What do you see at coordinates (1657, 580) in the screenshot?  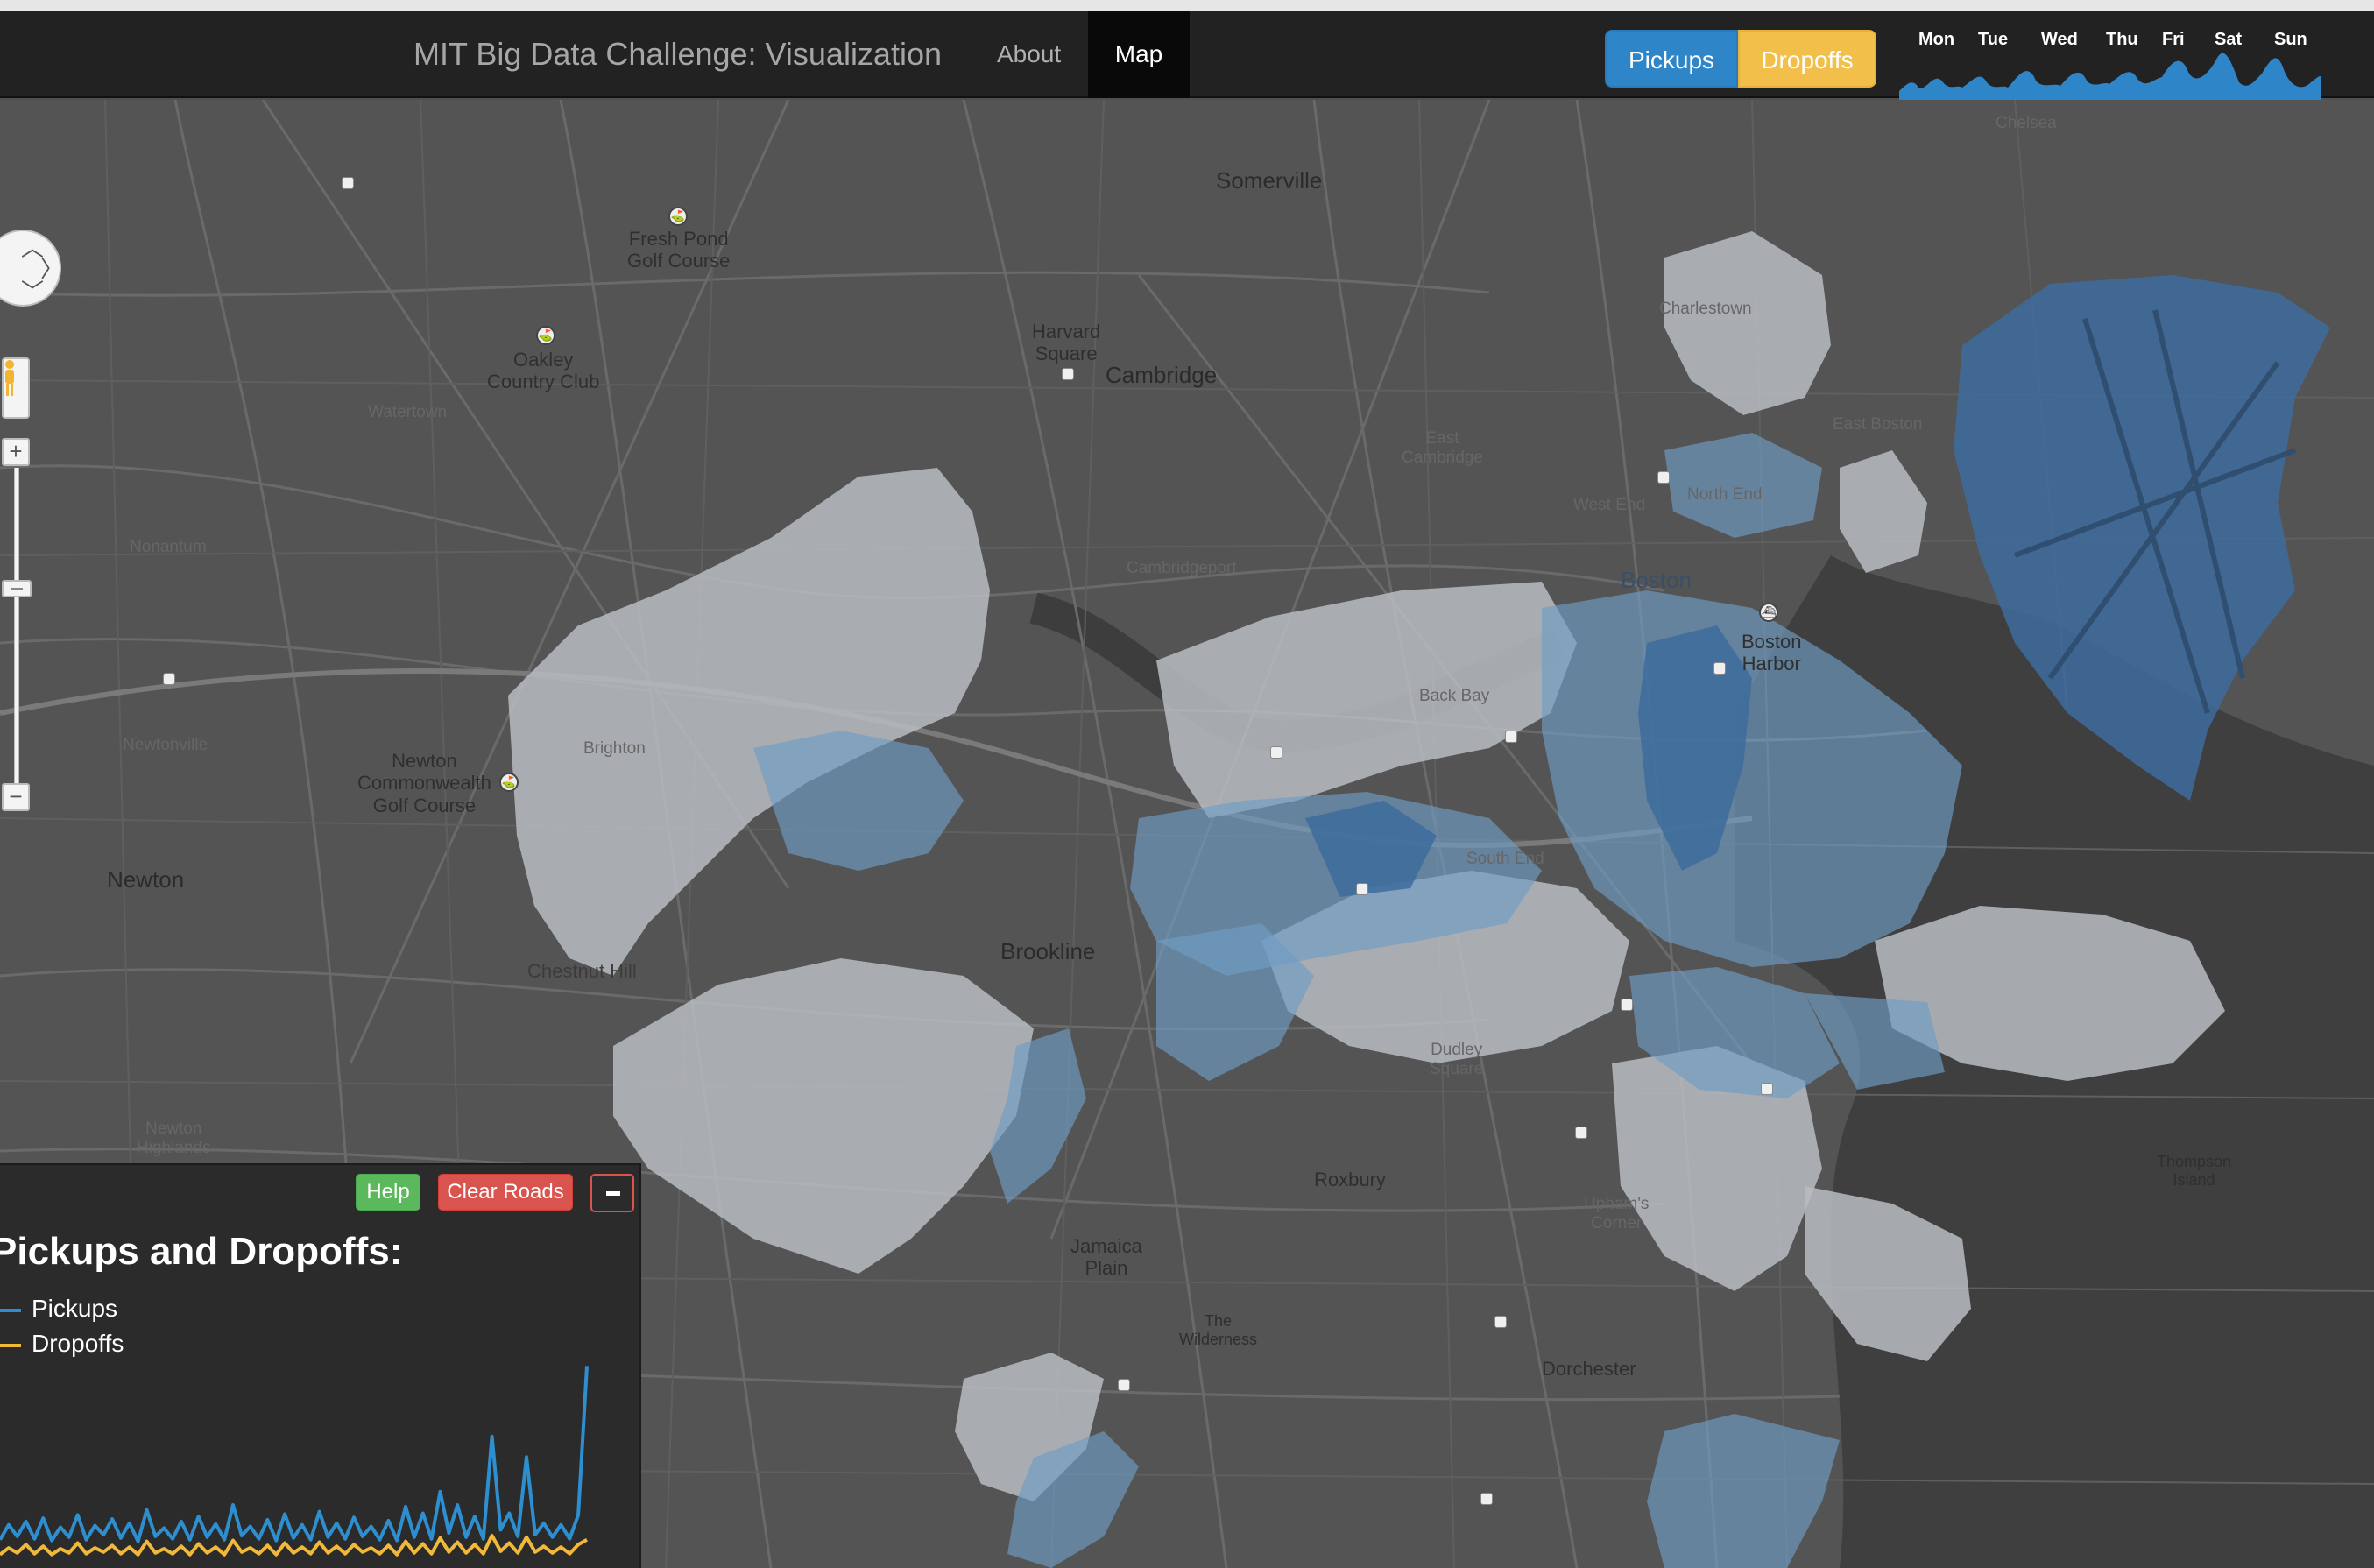 I see `label-boston: Boston` at bounding box center [1657, 580].